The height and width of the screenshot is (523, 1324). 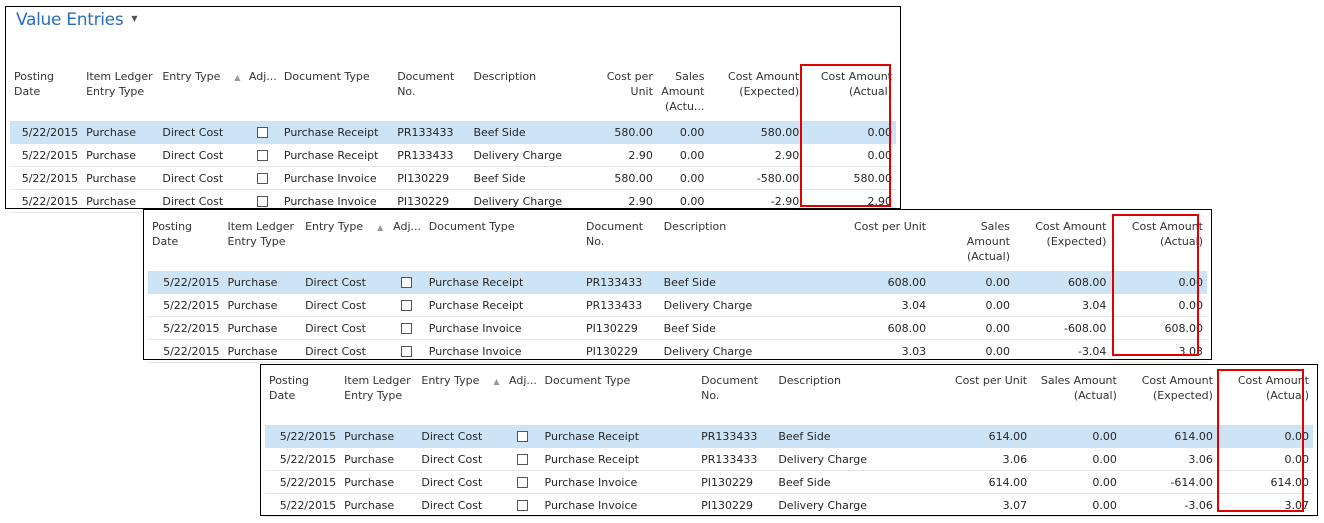 What do you see at coordinates (134, 18) in the screenshot?
I see `chevron-down-icon: ▼` at bounding box center [134, 18].